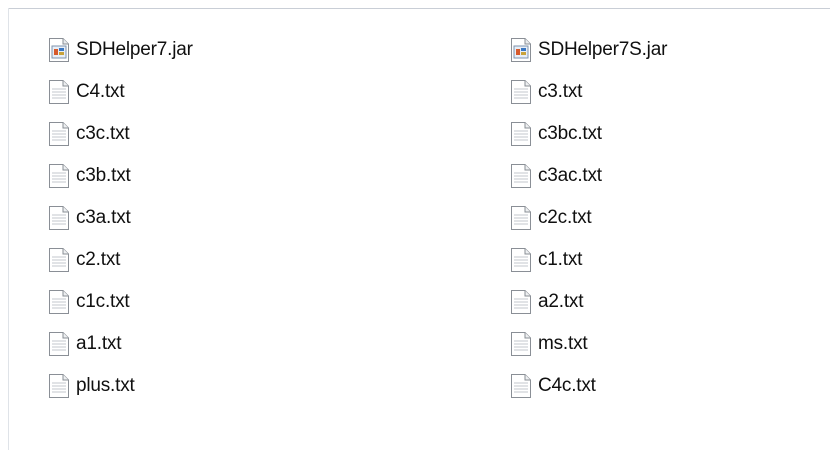 The image size is (830, 450). What do you see at coordinates (98, 259) in the screenshot?
I see `file-name: c2.txt` at bounding box center [98, 259].